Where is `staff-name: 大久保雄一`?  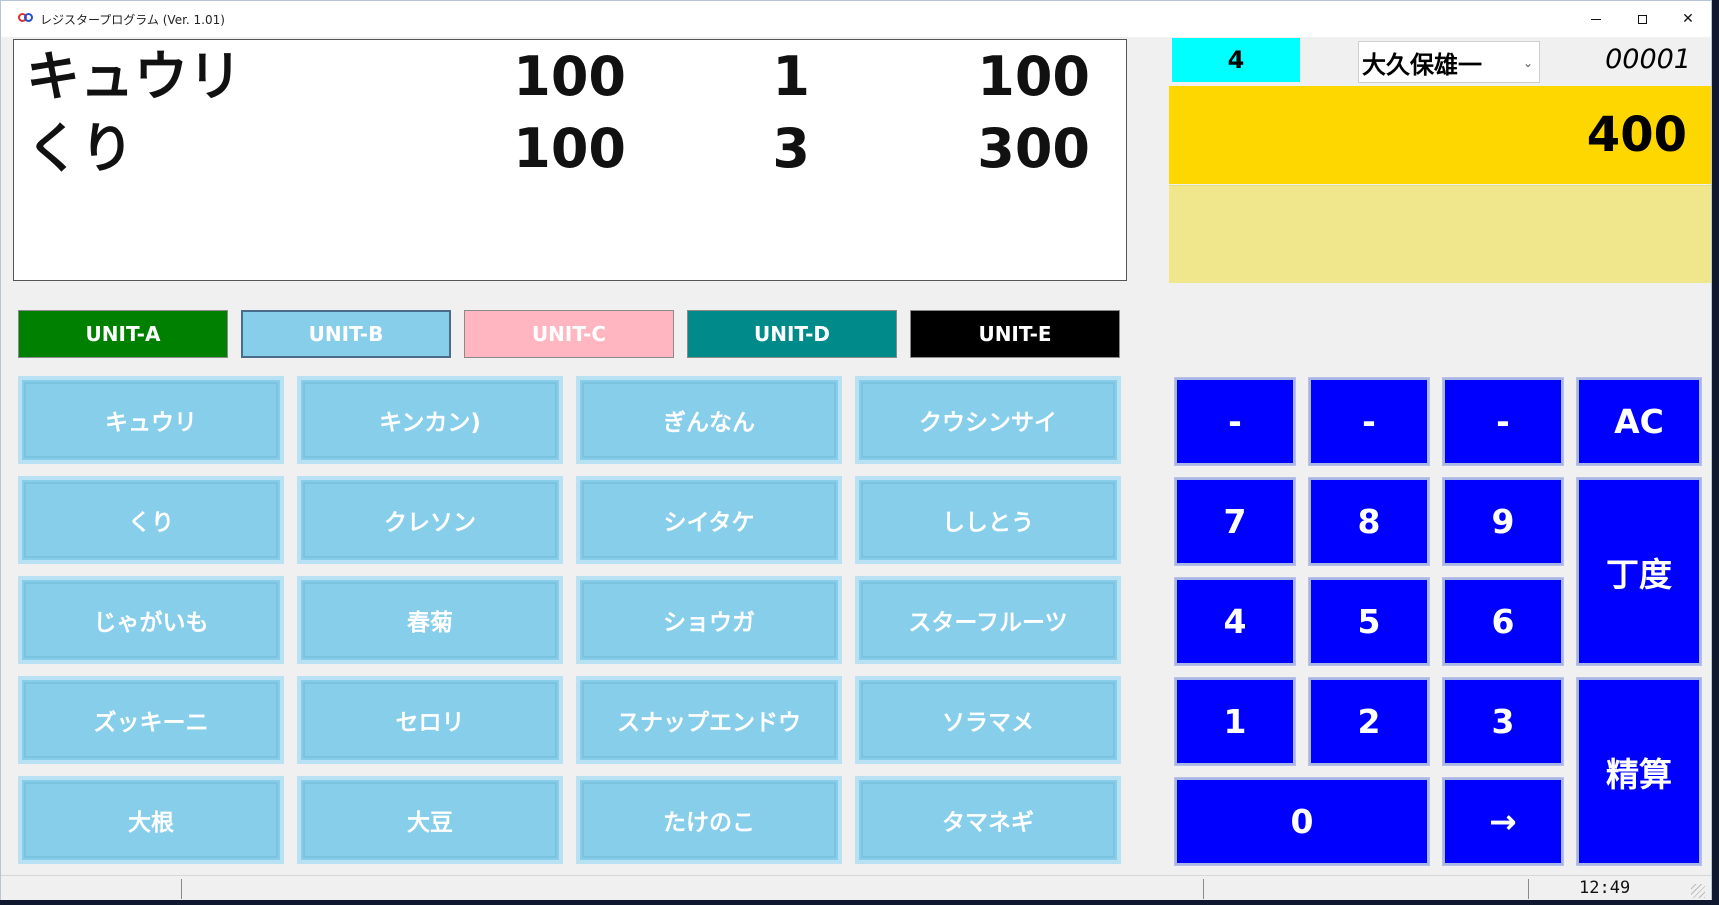
staff-name: 大久保雄一 is located at coordinates (1422, 64).